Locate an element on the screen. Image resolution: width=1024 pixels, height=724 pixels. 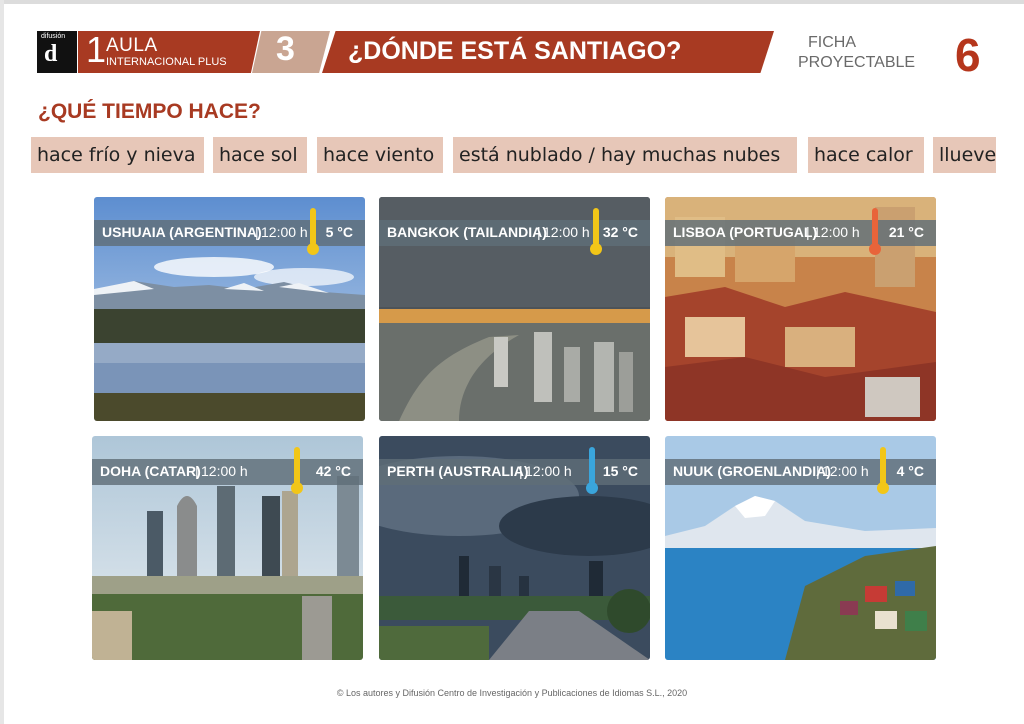
photo-card-ushuaia: USHUAIA (ARGENTINA) | 12:00 h 5 °C is located at coordinates (229, 309).